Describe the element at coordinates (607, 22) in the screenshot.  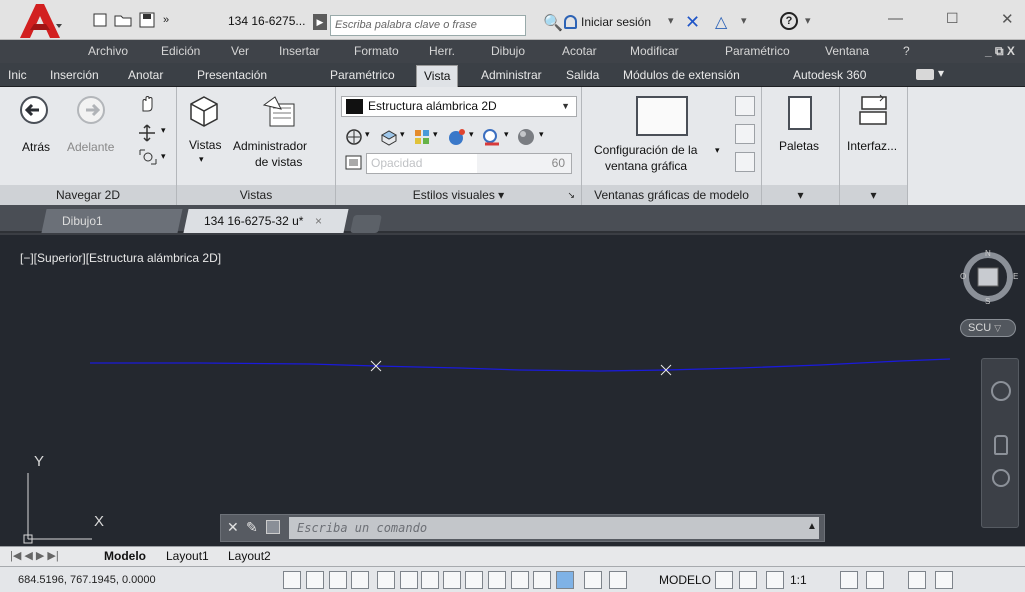
I see `signin-button: Iniciar sesión` at that location.